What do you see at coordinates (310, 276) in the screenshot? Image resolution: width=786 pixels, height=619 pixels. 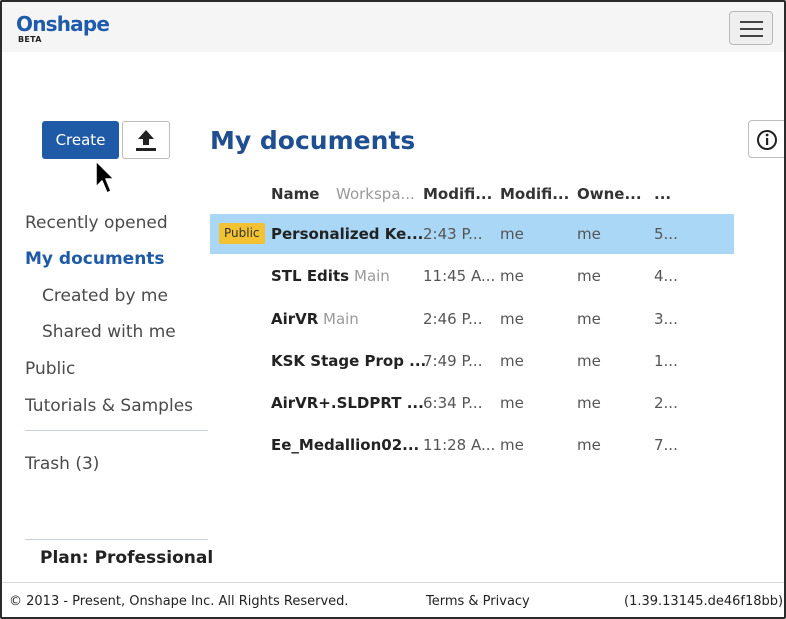 I see `document-name: STL Edits` at bounding box center [310, 276].